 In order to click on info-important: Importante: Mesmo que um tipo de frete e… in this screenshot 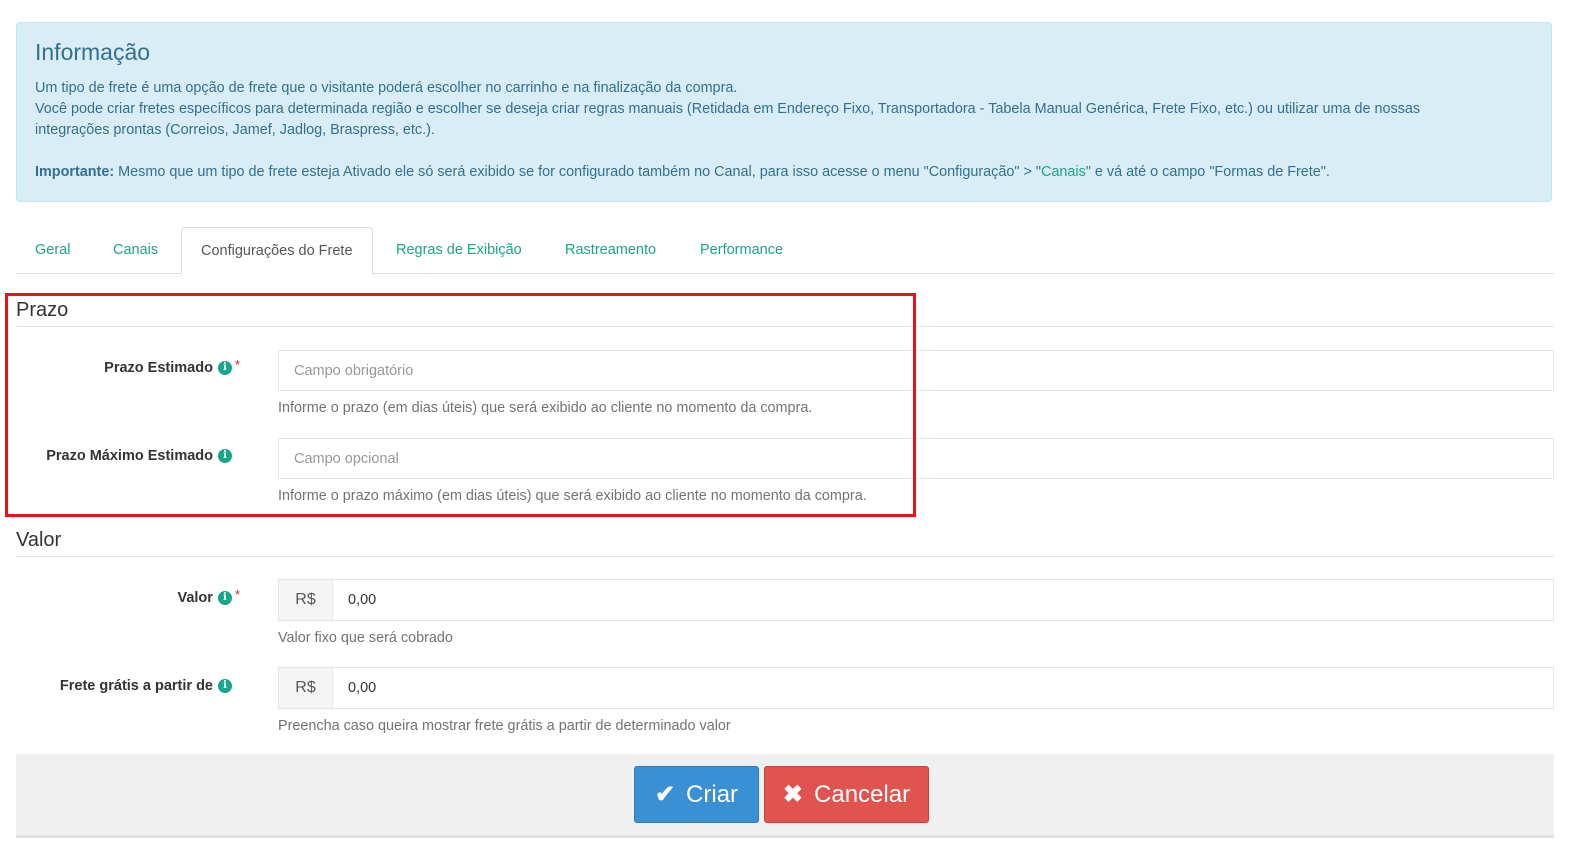, I will do `click(784, 172)`.